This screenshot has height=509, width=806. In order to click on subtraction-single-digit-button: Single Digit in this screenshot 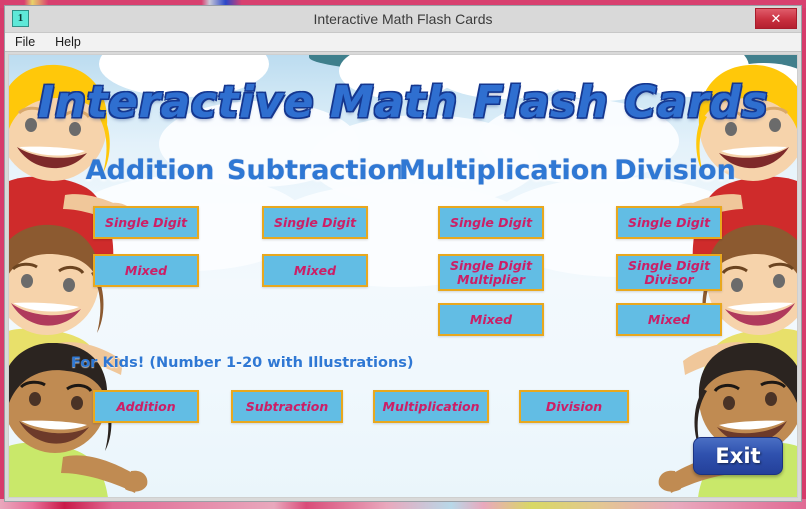, I will do `click(315, 222)`.